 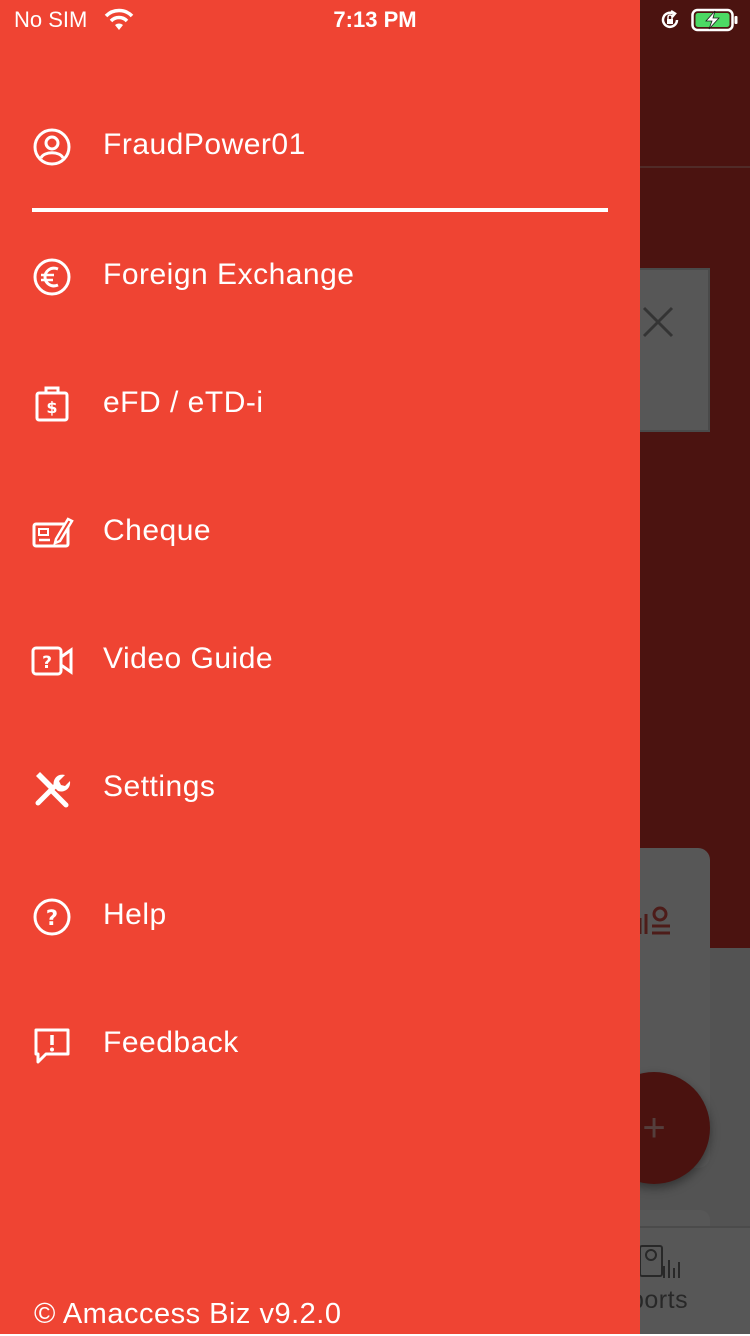 What do you see at coordinates (188, 1314) in the screenshot?
I see `app-version-footer: © Amaccess Biz v9.2.0` at bounding box center [188, 1314].